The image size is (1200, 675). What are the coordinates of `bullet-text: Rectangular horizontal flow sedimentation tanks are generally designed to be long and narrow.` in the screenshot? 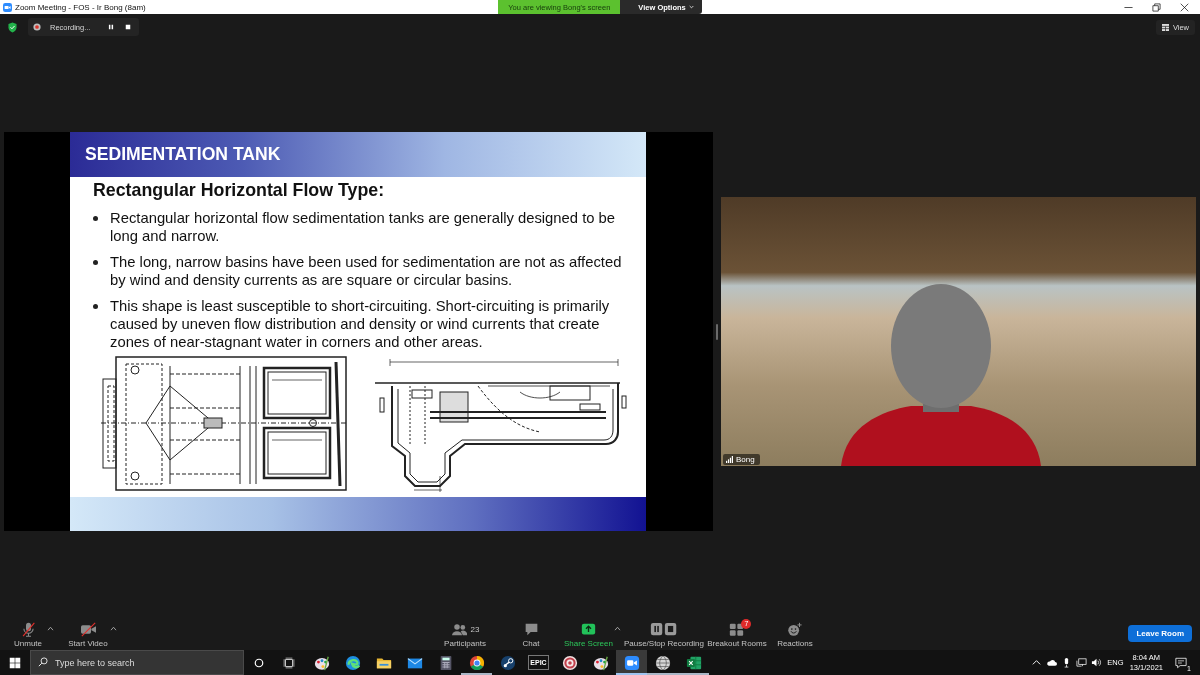 It's located at (363, 227).